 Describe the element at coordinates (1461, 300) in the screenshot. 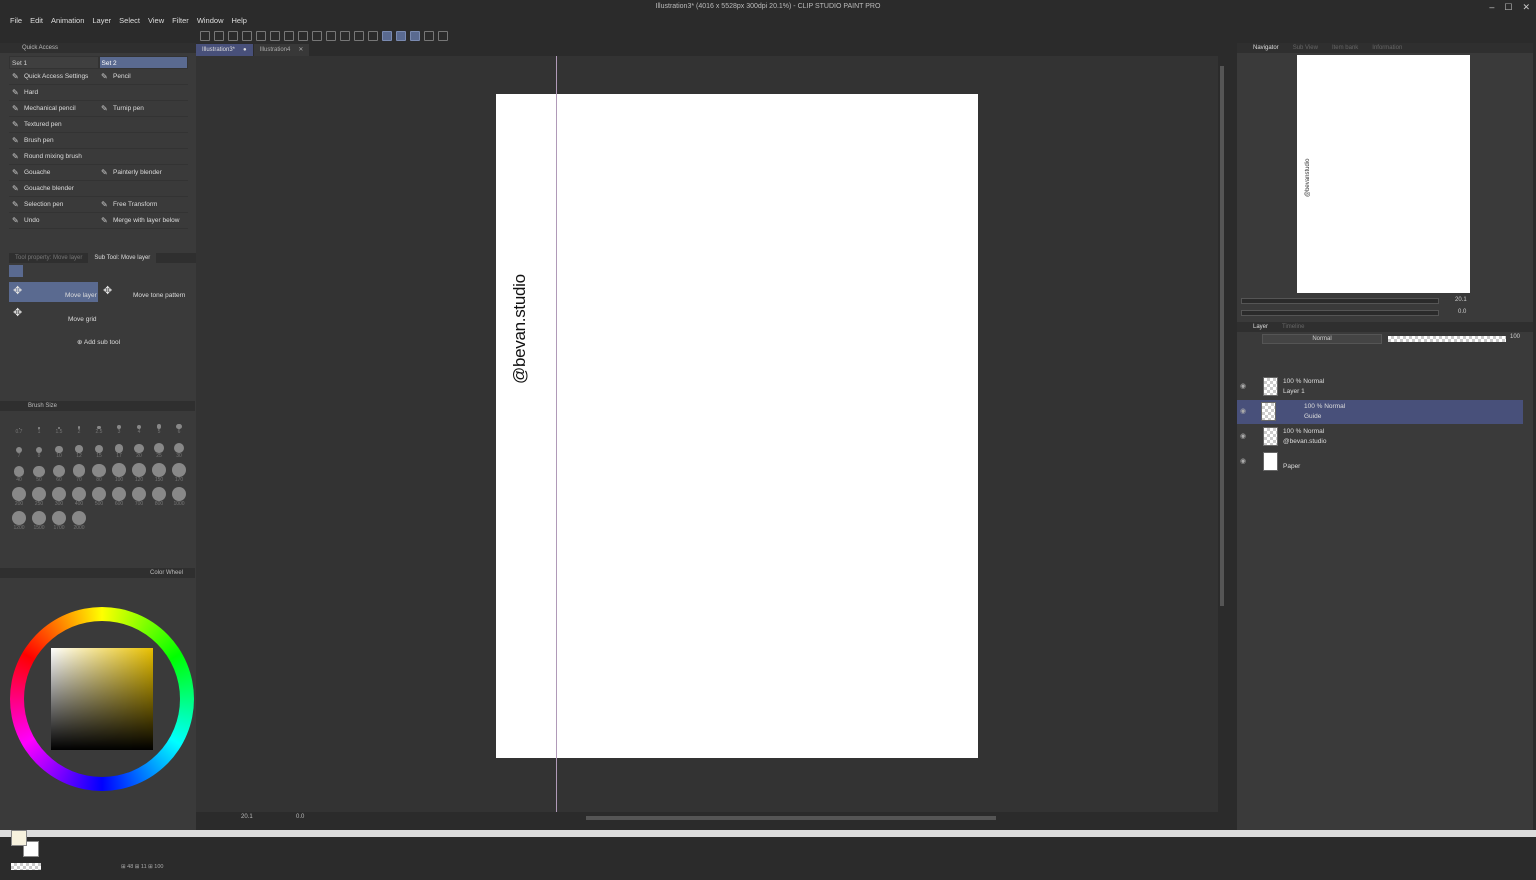

I see `navigator-zoom-value: 20.1` at that location.